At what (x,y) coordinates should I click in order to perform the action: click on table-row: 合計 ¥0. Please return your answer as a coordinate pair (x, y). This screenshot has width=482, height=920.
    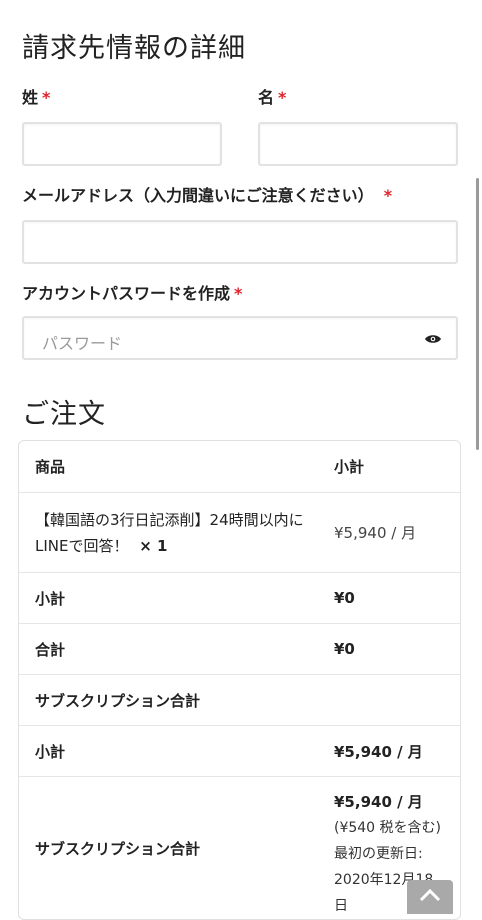
    Looking at the image, I should click on (239, 648).